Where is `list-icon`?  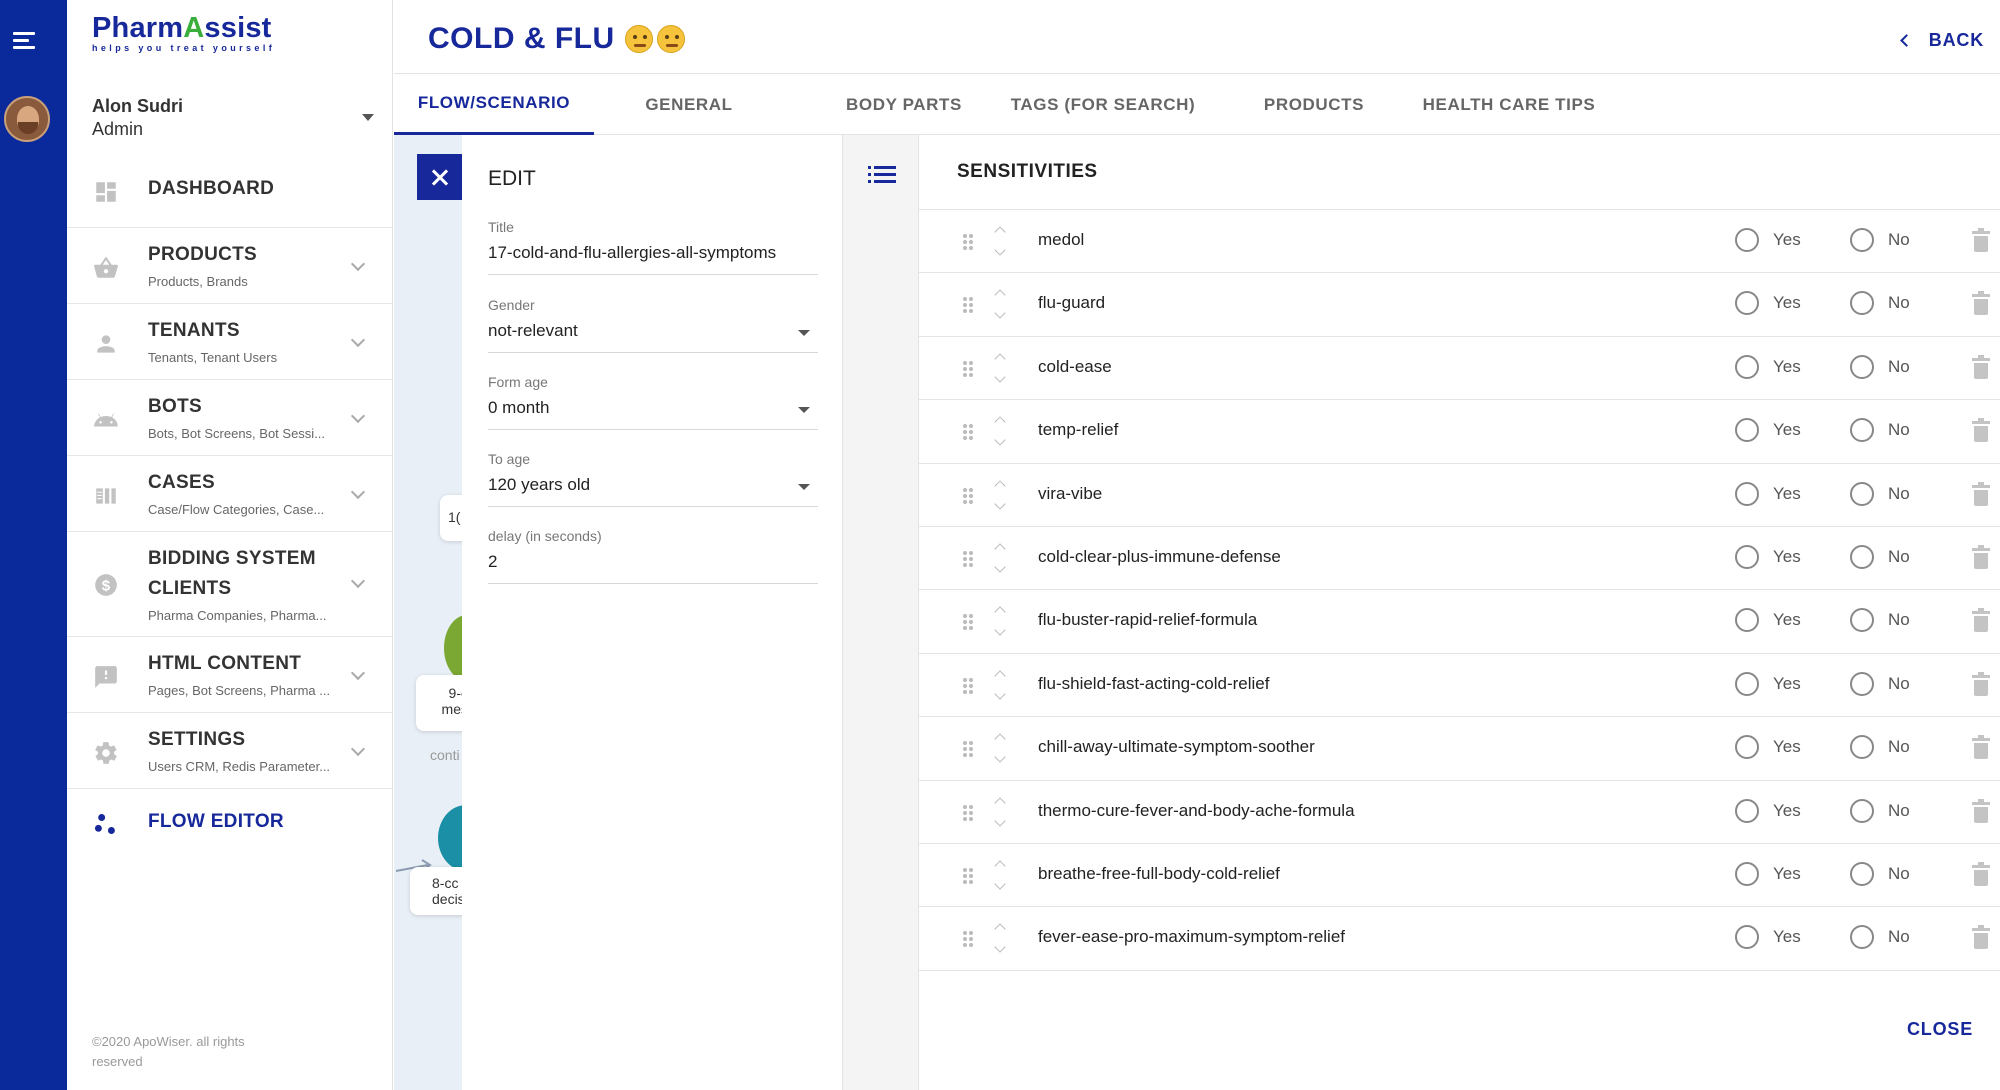
list-icon is located at coordinates (882, 175).